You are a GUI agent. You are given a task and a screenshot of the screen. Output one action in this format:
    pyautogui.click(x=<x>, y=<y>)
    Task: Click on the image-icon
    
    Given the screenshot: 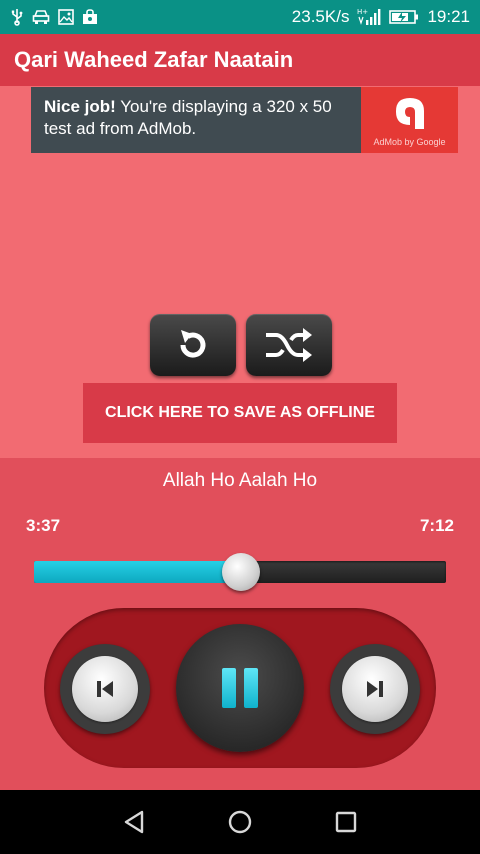 What is the action you would take?
    pyautogui.click(x=66, y=17)
    